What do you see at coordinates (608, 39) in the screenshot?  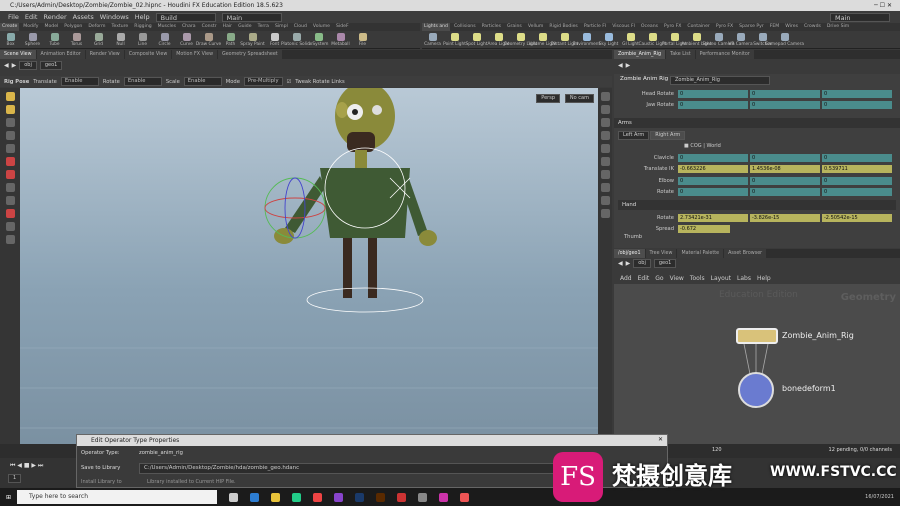 I see `shelf-tool-button: Sky Light` at bounding box center [608, 39].